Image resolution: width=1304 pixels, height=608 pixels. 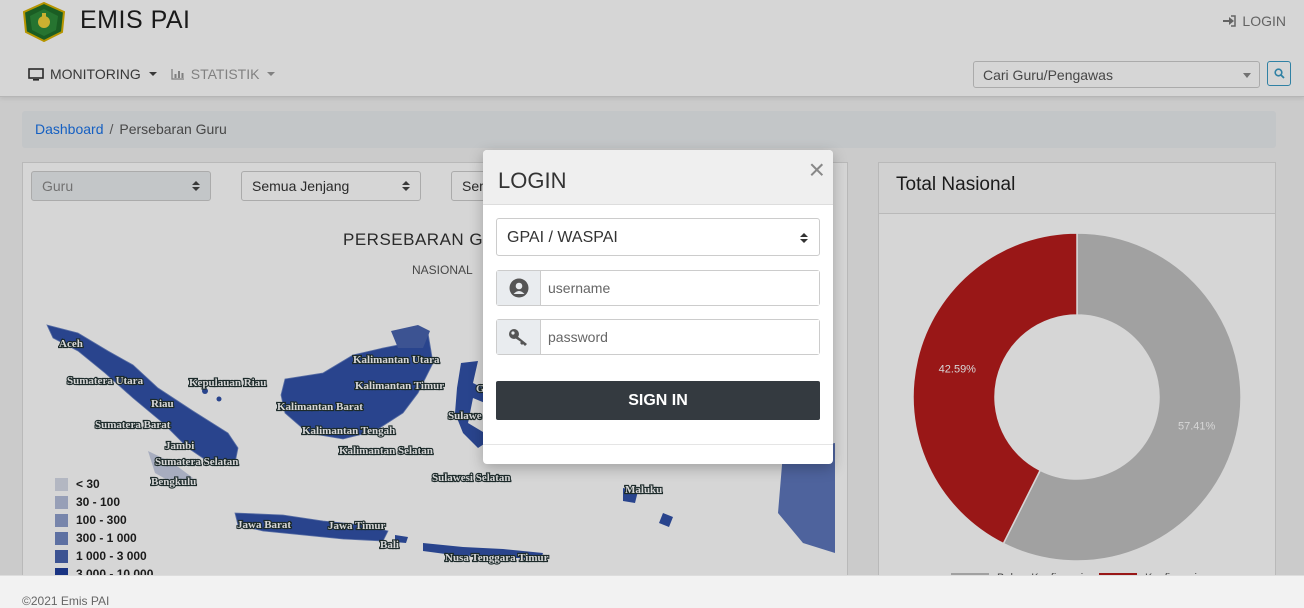 What do you see at coordinates (532, 180) in the screenshot?
I see `login-modal-title: LOGIN` at bounding box center [532, 180].